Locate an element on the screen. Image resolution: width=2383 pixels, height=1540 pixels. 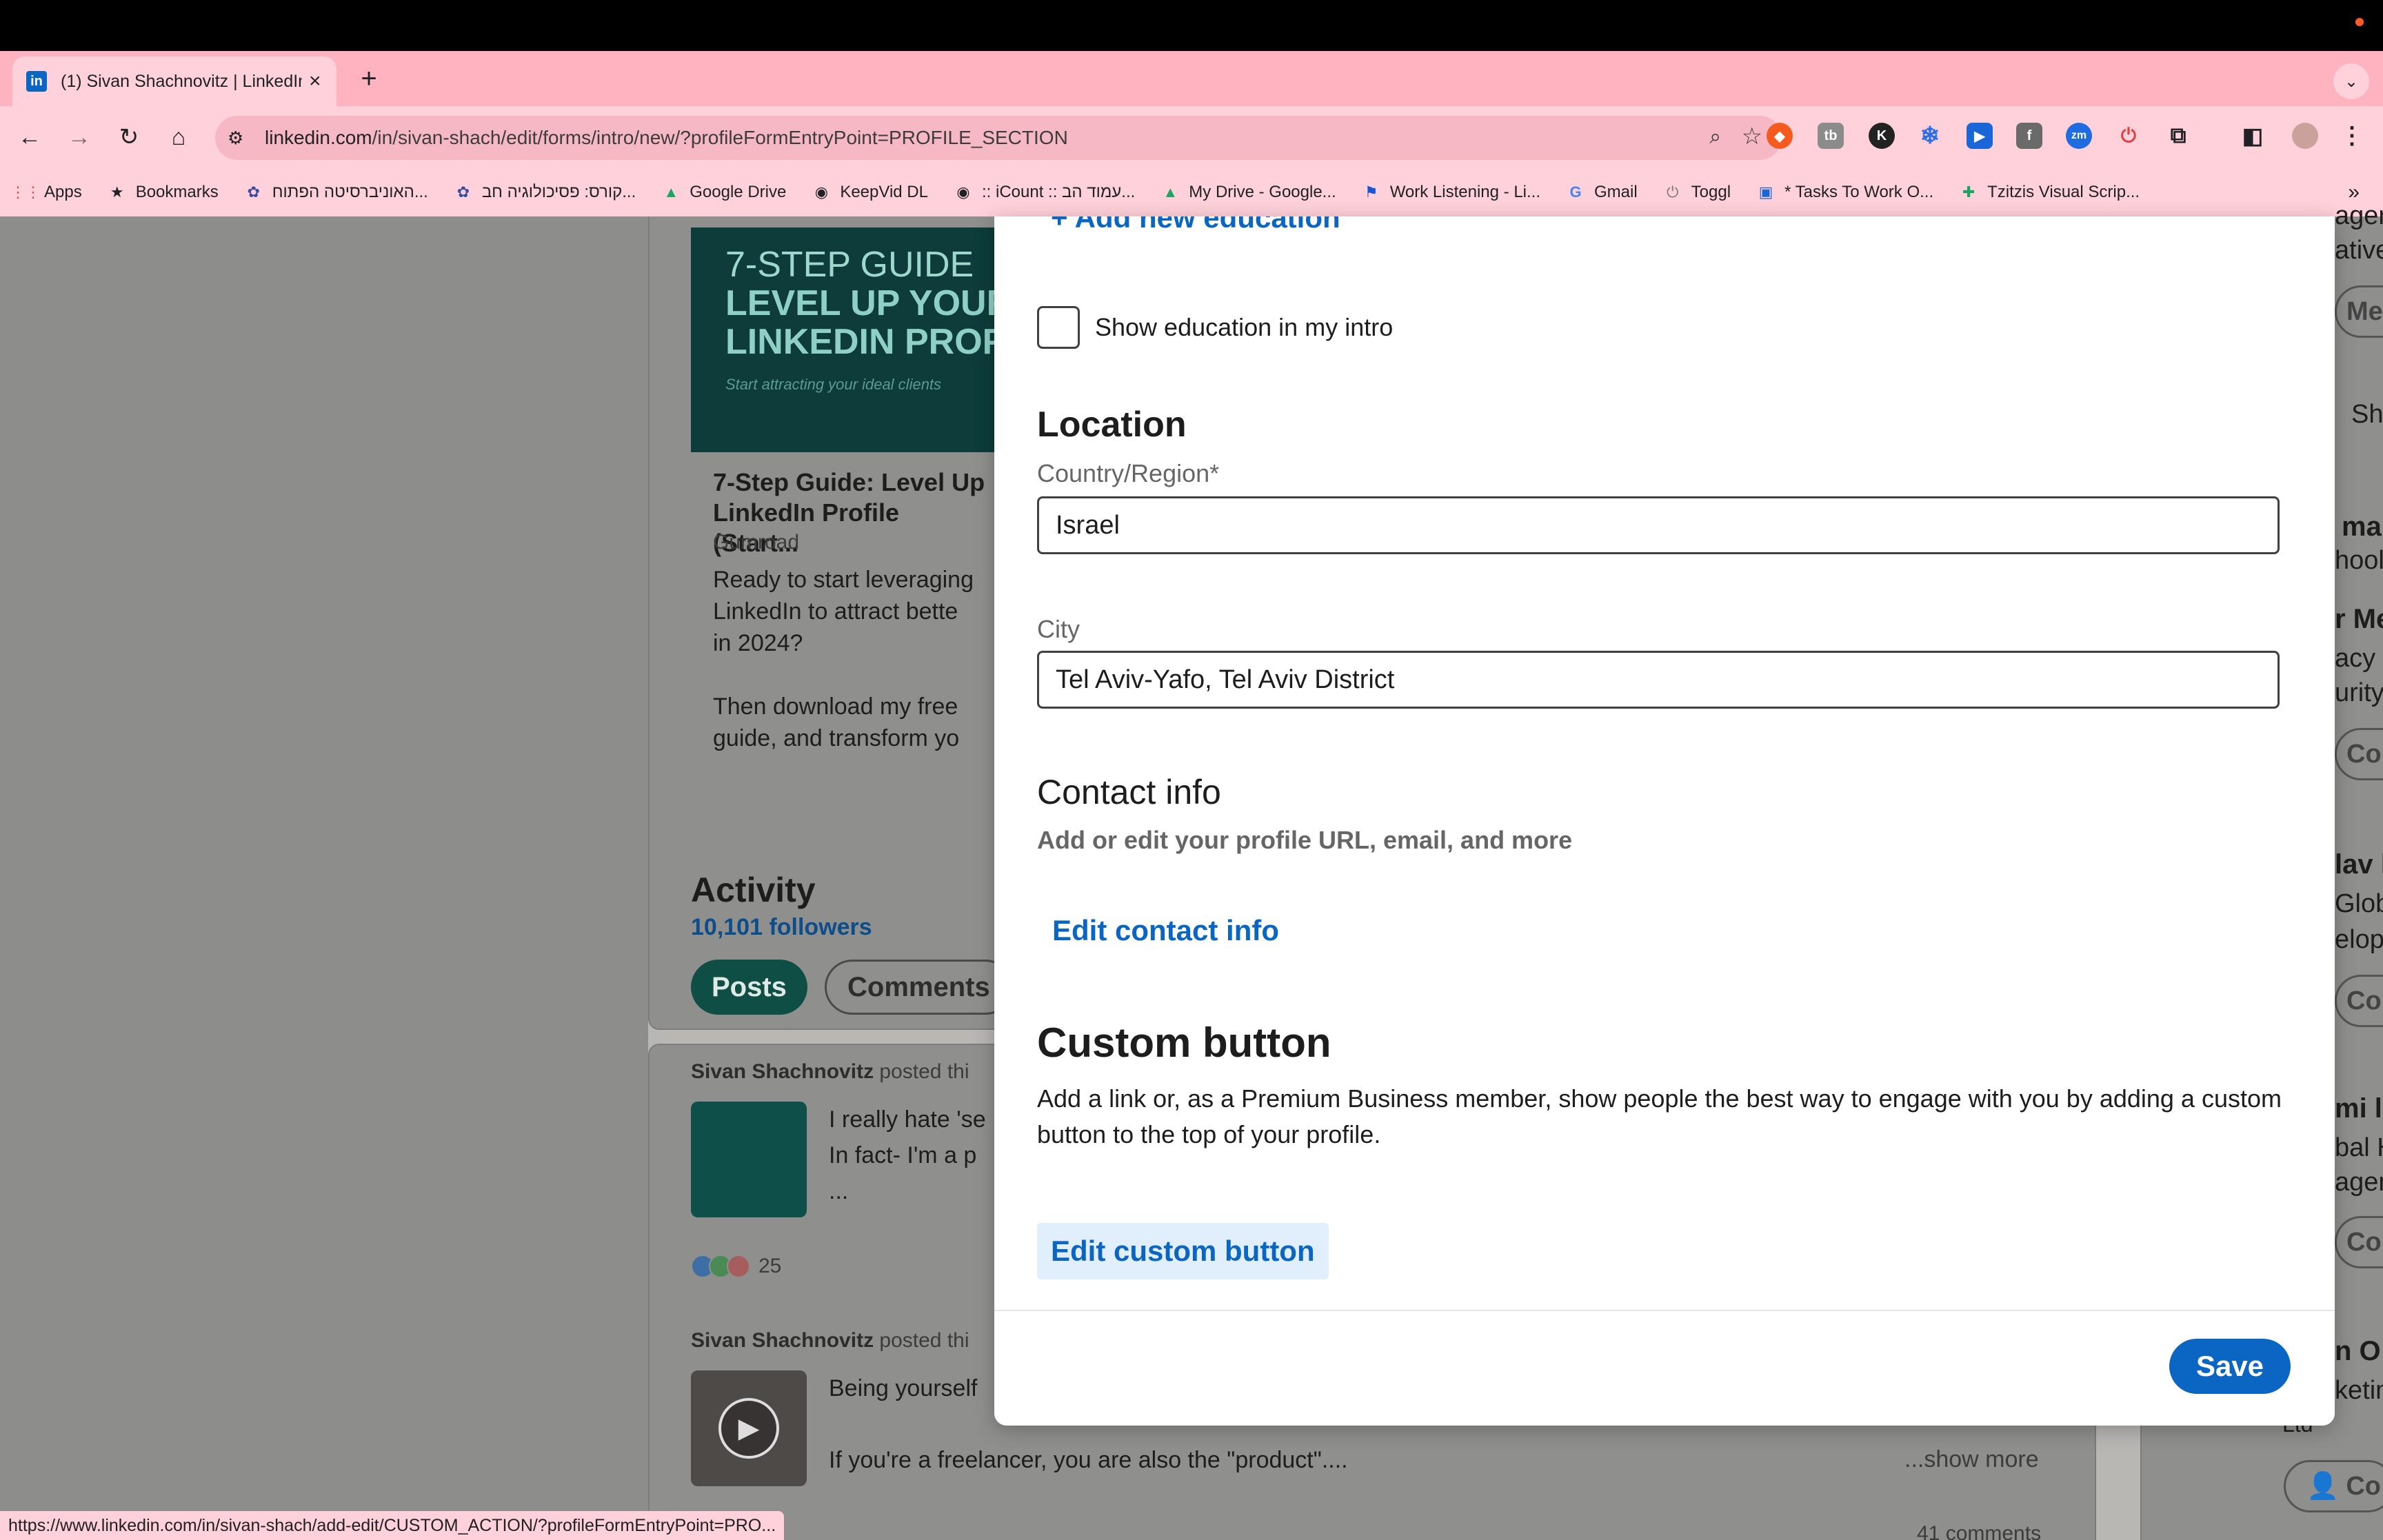
sidebar-text: acy L is located at coordinates (2359, 659).